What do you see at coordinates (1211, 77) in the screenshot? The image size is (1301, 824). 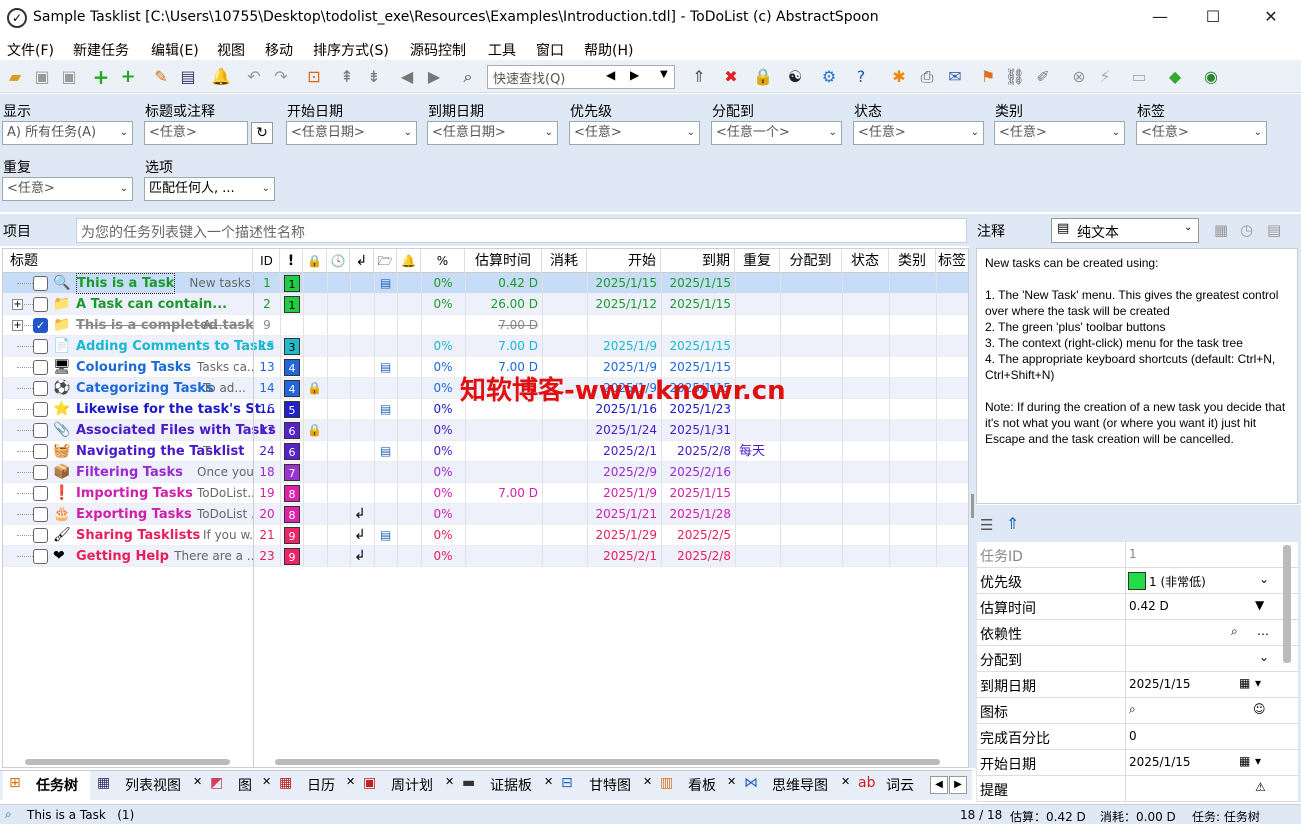 I see `globe-icon: ◉` at bounding box center [1211, 77].